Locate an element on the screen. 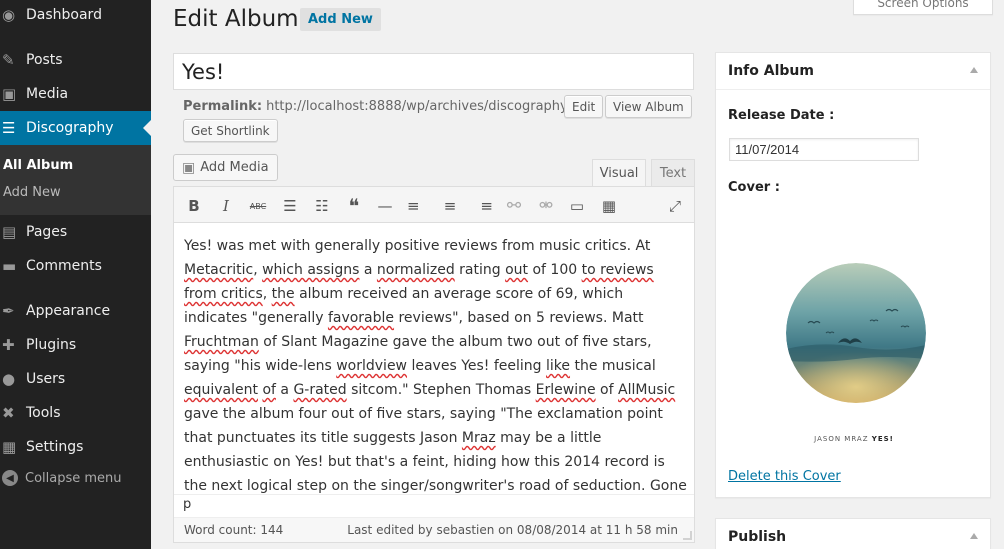 The height and width of the screenshot is (549, 1004). sidebar-item-label: Pages is located at coordinates (47, 232).